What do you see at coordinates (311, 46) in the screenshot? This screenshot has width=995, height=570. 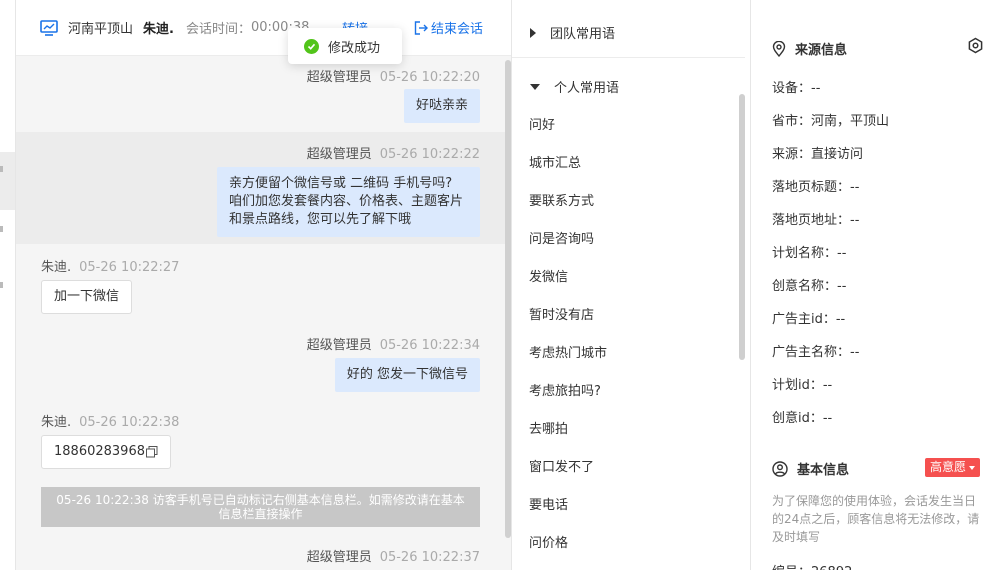 I see `check-circle-icon` at bounding box center [311, 46].